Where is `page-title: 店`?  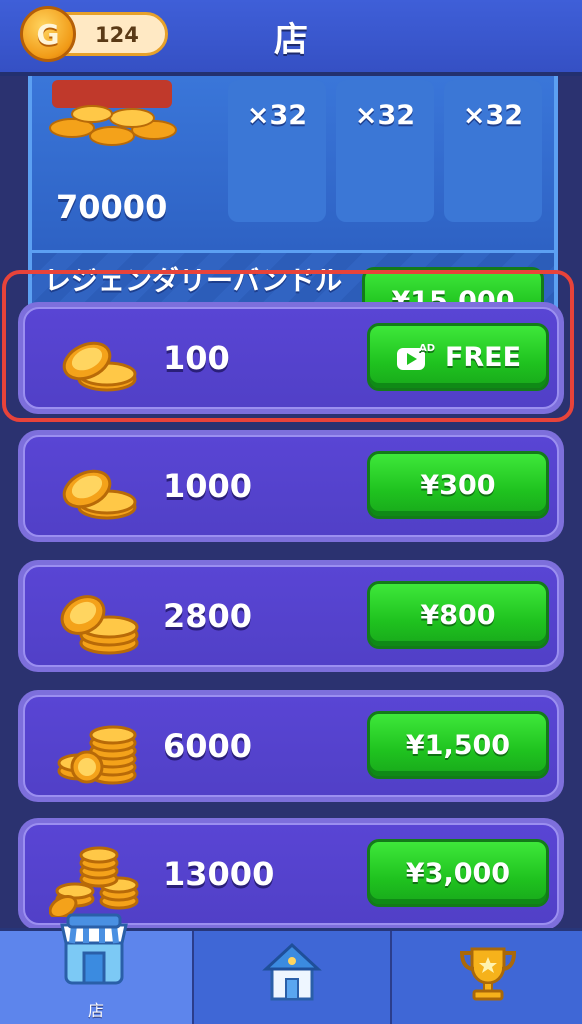 page-title: 店 is located at coordinates (291, 40).